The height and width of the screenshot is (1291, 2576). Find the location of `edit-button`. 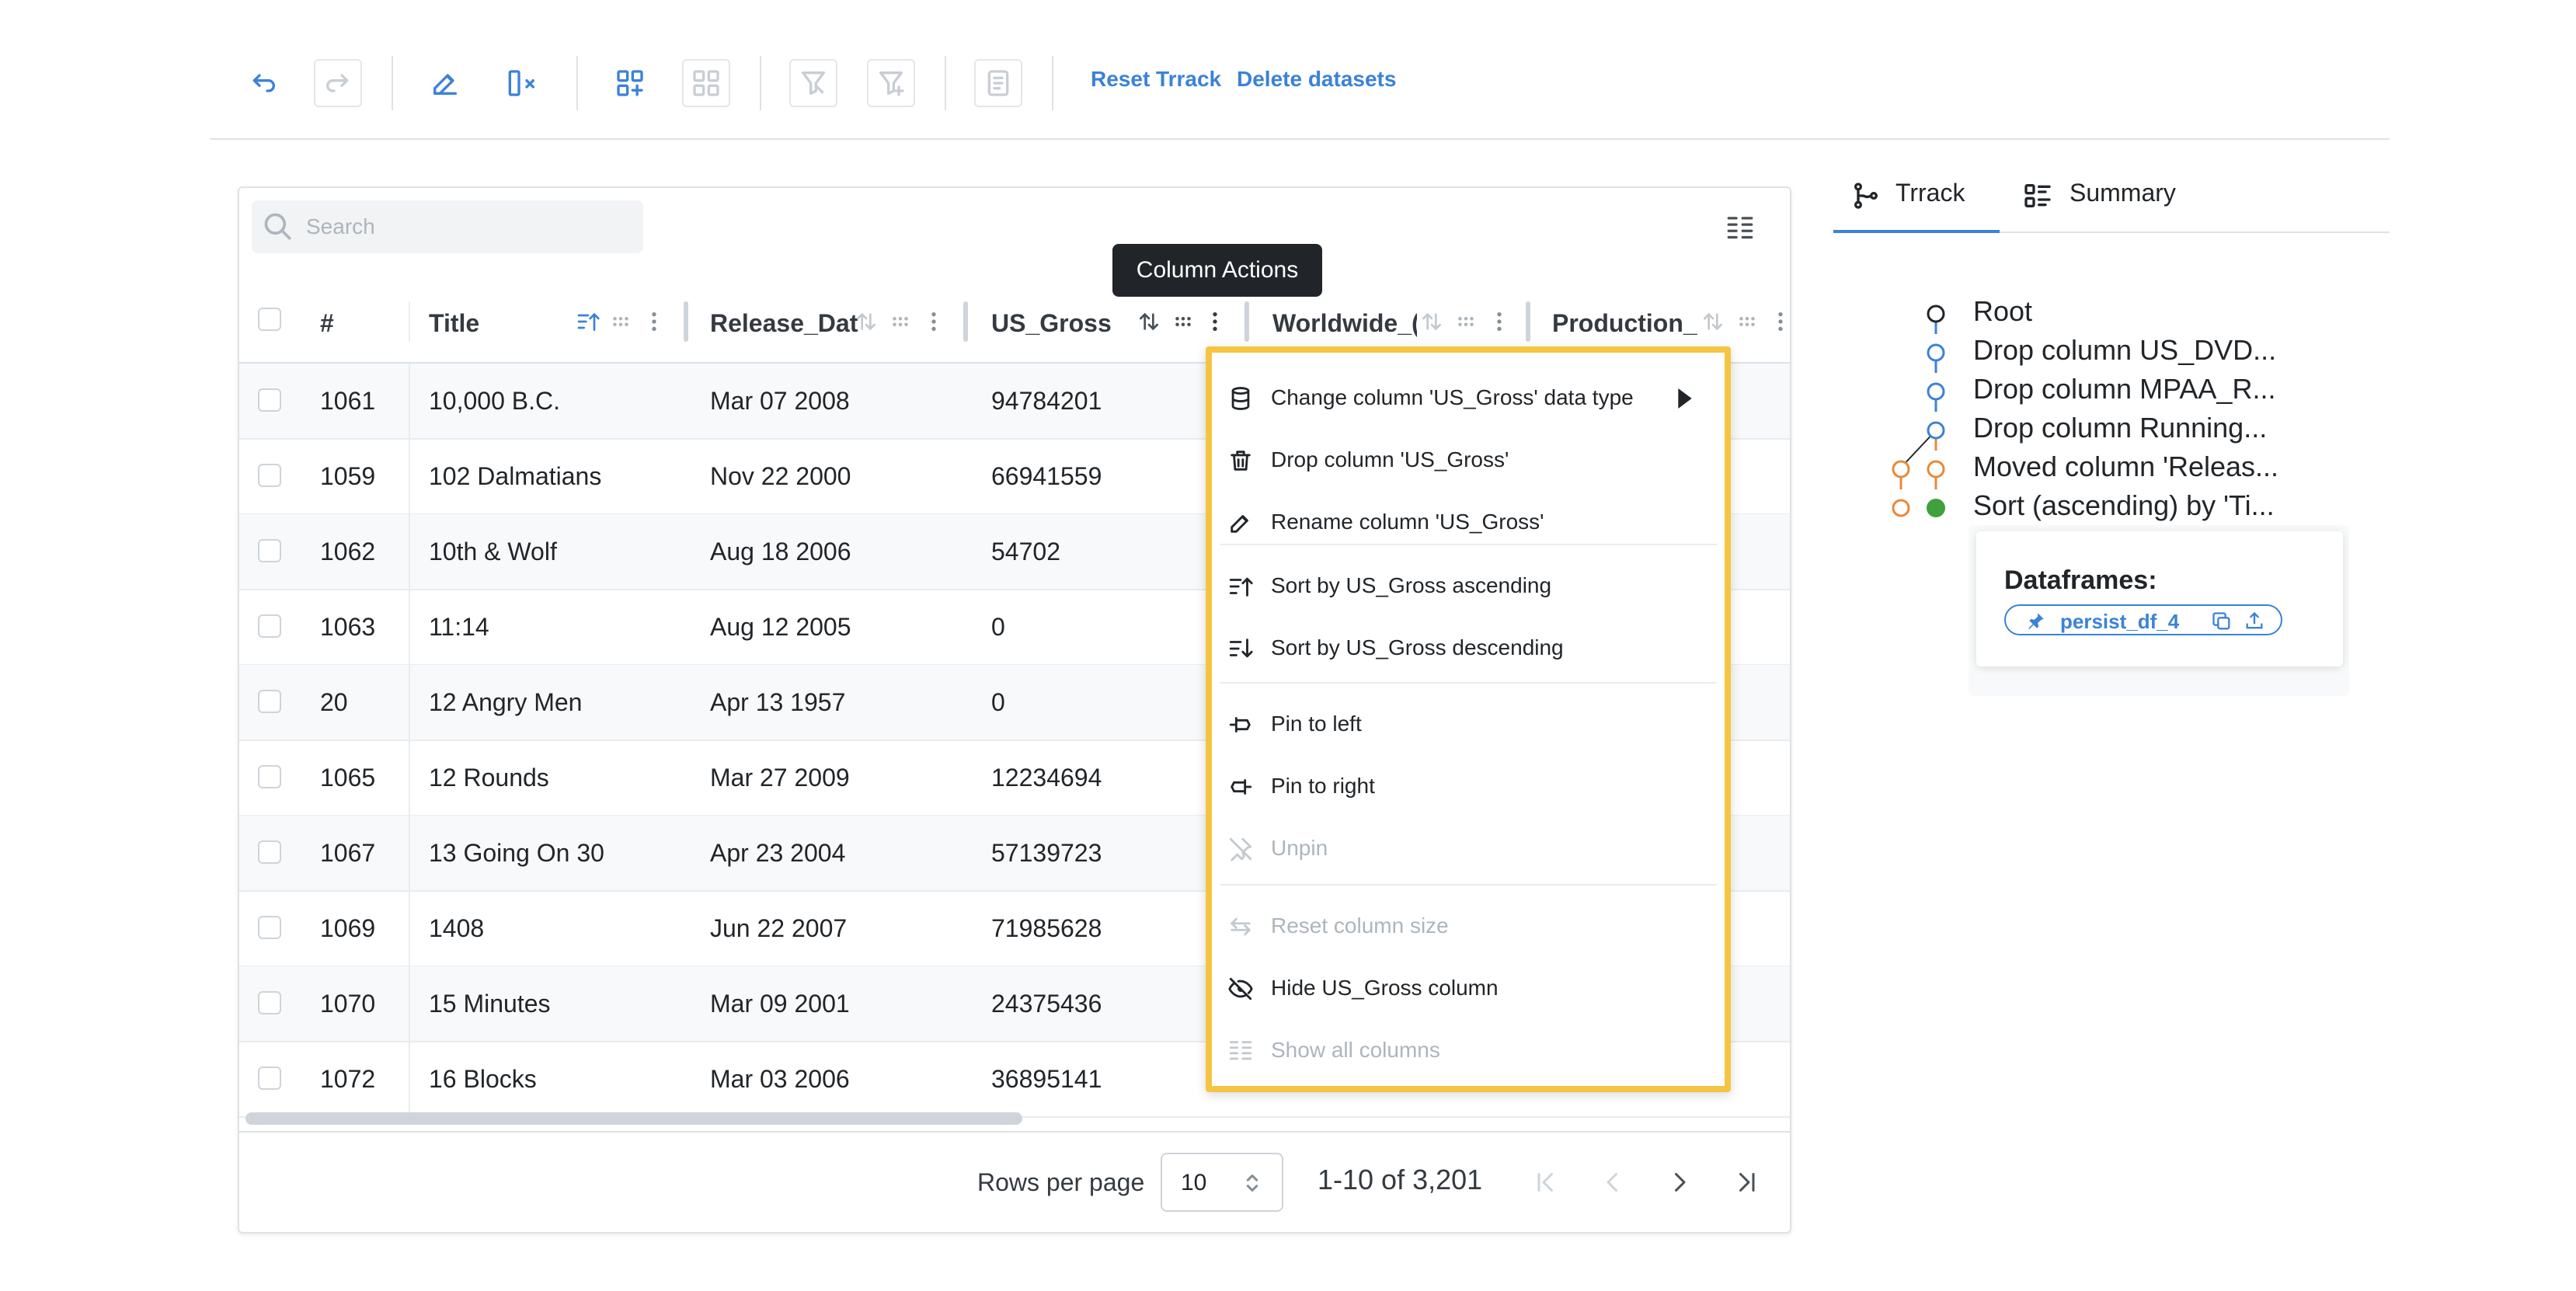

edit-button is located at coordinates (445, 83).